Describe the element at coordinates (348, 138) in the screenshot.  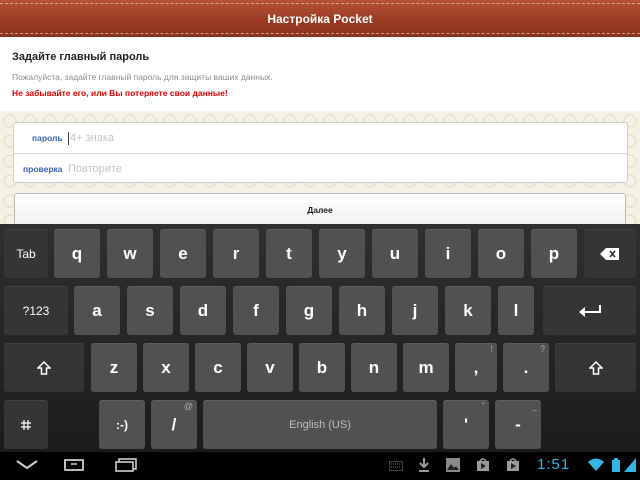
I see `password-input` at that location.